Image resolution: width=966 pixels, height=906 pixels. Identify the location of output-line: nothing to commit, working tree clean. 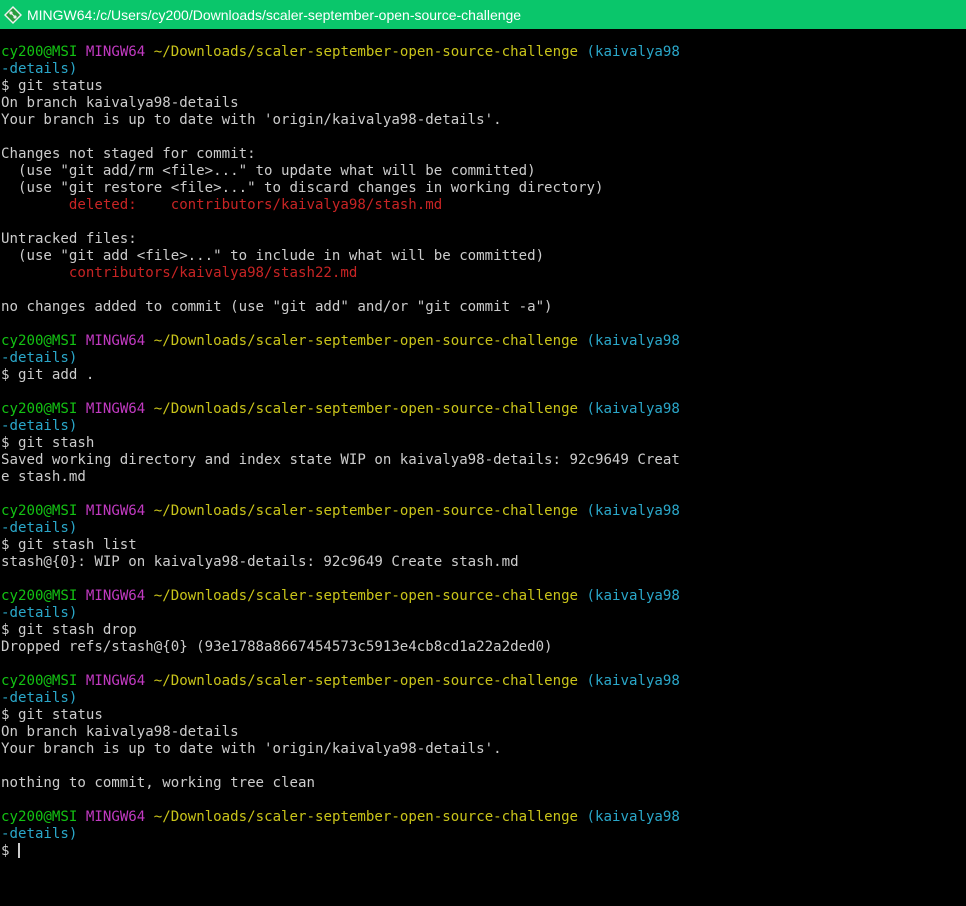
(483, 783).